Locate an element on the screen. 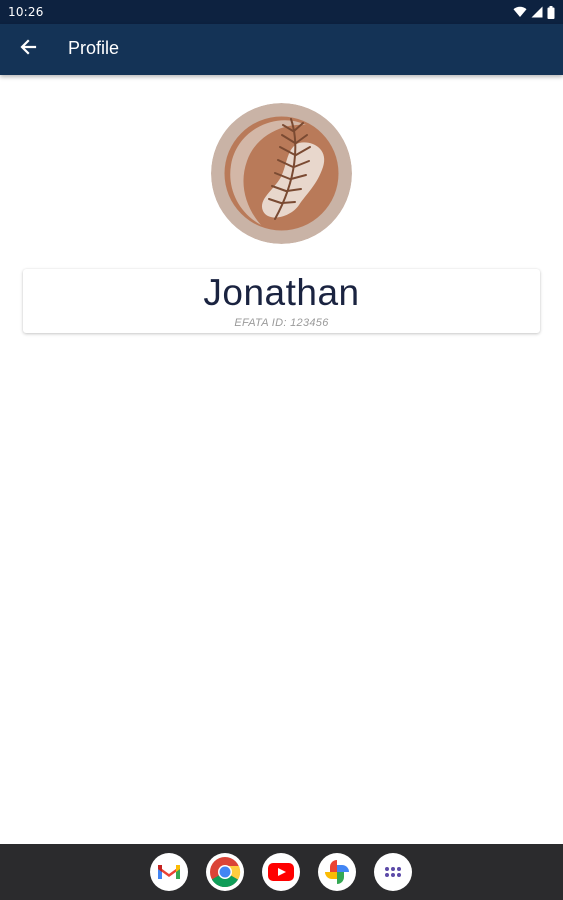 This screenshot has width=563, height=900. signal-icon is located at coordinates (537, 12).